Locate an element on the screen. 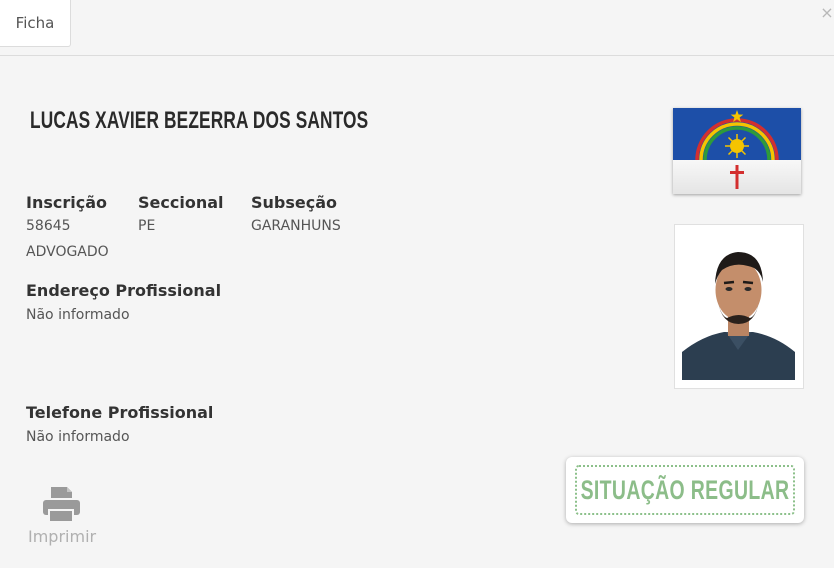 This screenshot has height=568, width=834. status-badge-border: SITUAÇÃO REGULAR is located at coordinates (685, 490).